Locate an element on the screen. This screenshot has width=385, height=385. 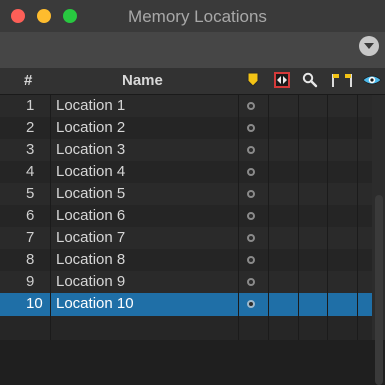
row-number: 8 is located at coordinates (30, 259).